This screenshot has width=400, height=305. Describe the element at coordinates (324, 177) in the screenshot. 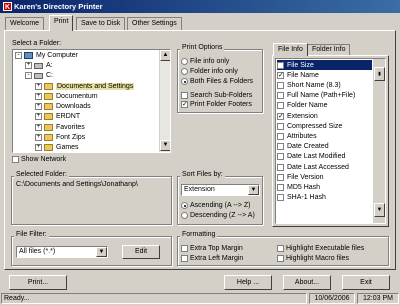

I see `field-item: File Version` at that location.